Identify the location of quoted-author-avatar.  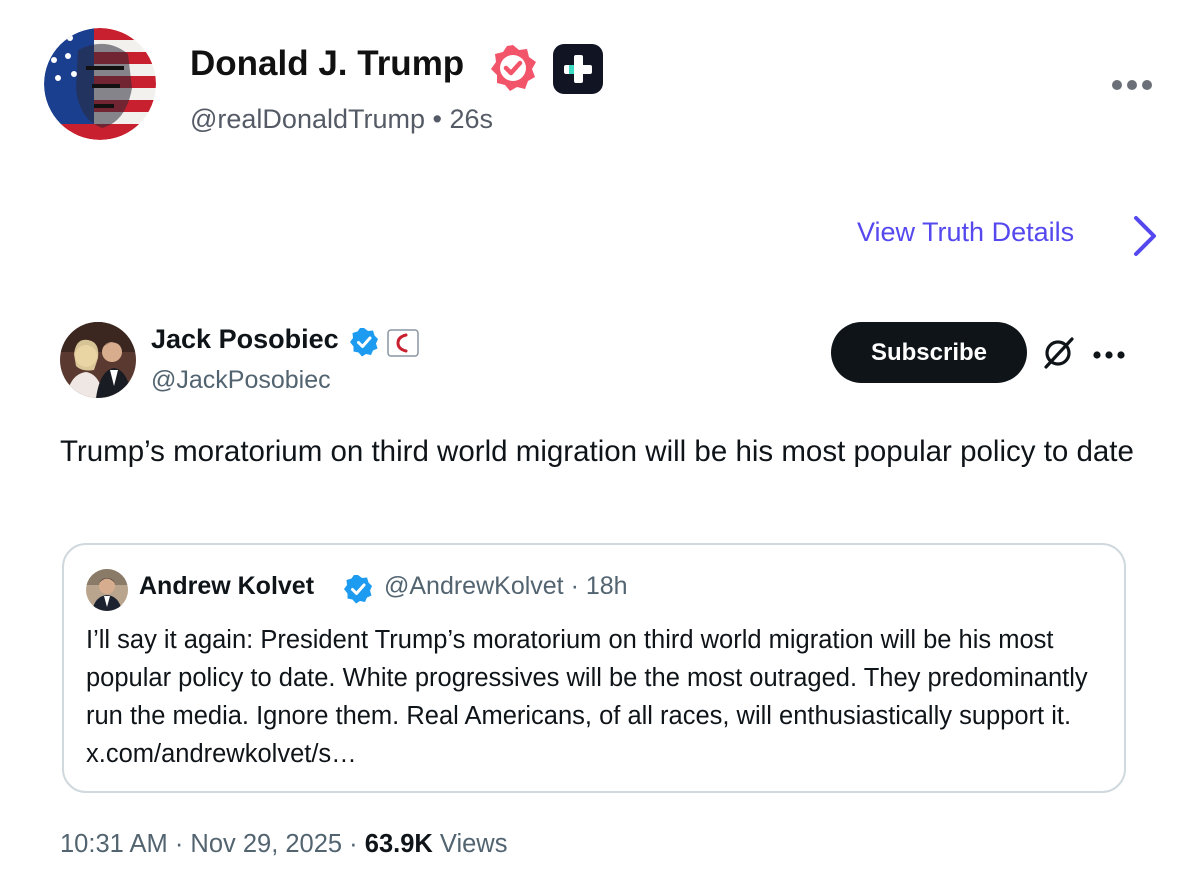
(107, 590).